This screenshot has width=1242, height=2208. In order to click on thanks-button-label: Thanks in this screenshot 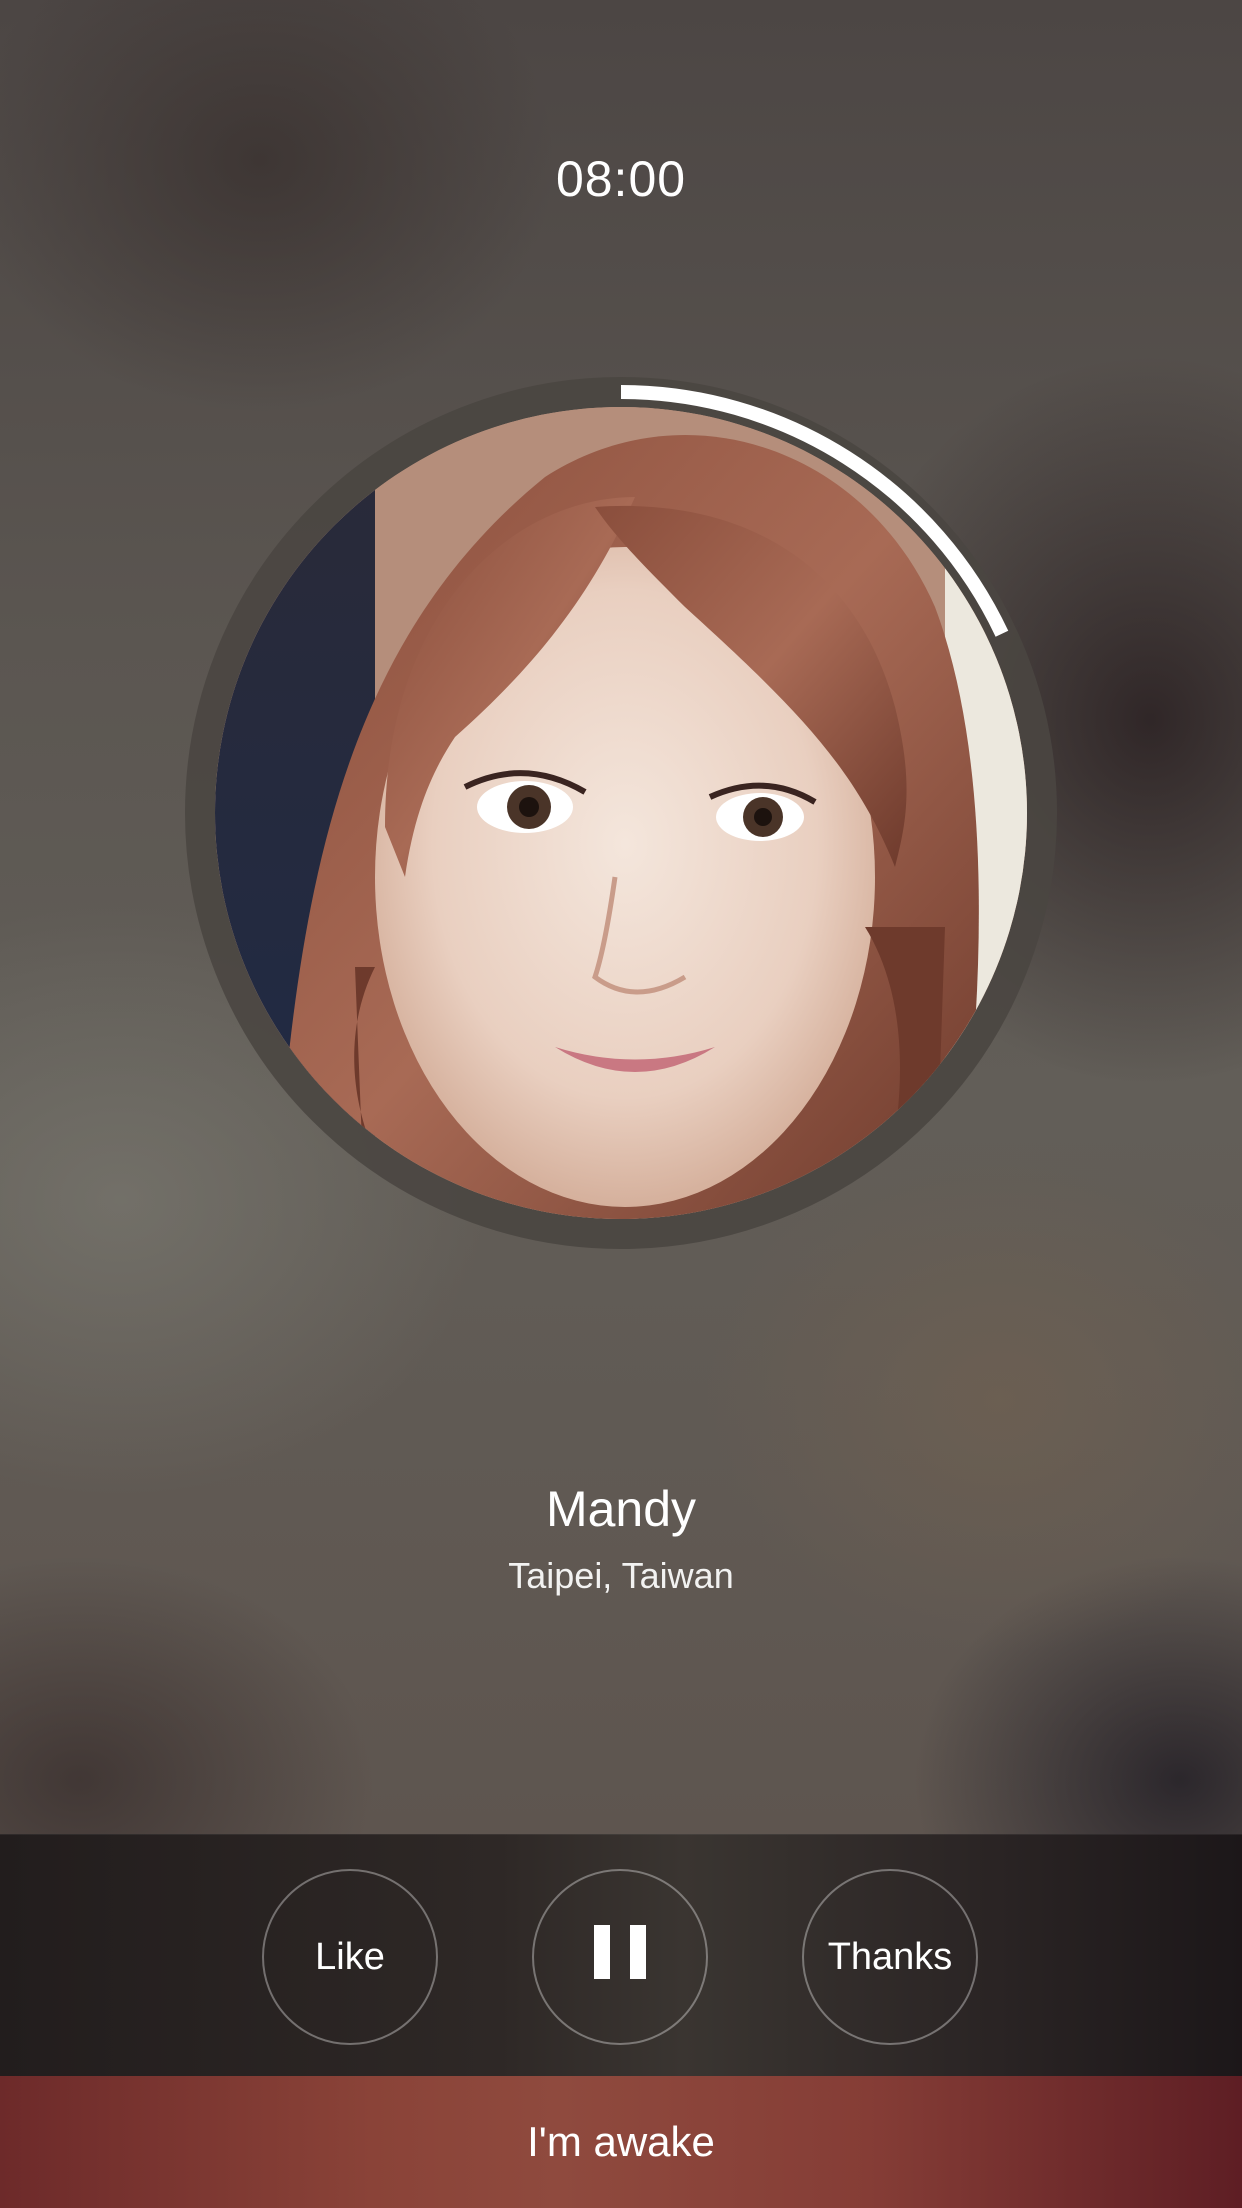, I will do `click(890, 1956)`.